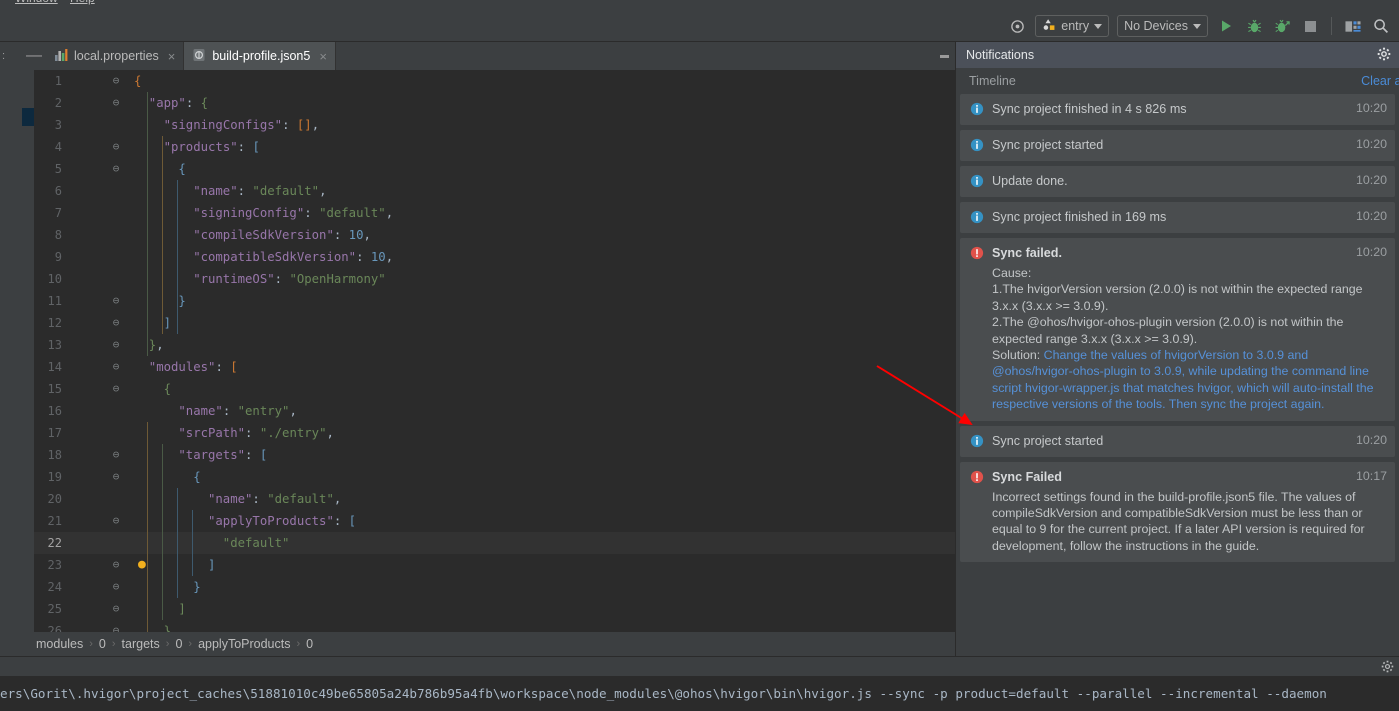 This screenshot has width=1399, height=711. I want to click on line-number: 18, so click(54, 455).